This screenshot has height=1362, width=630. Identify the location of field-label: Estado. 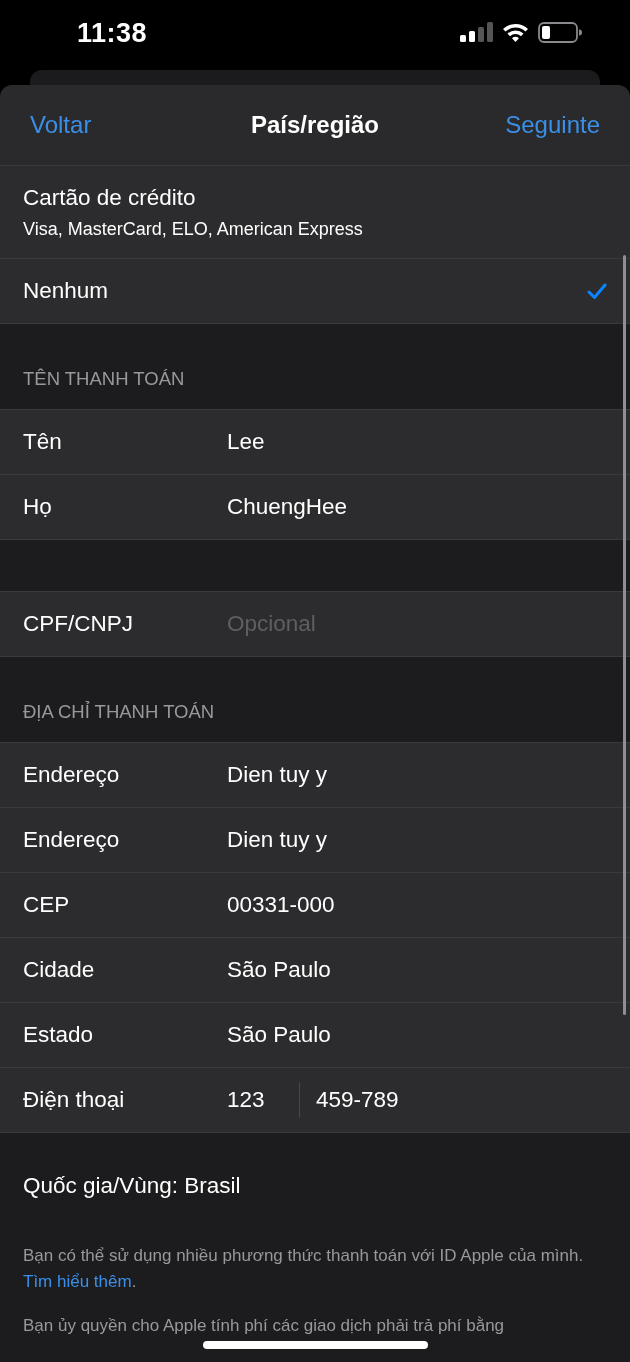
(59, 1035).